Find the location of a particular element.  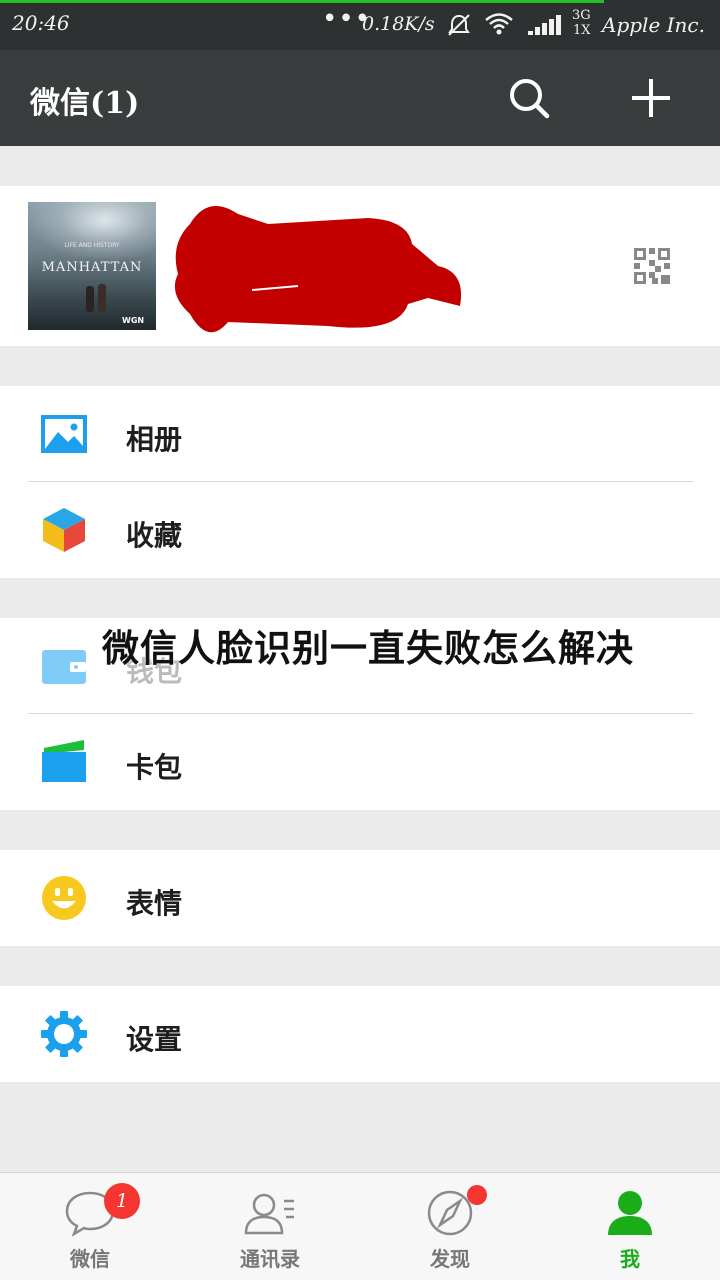

tab-contacts: 通讯录 is located at coordinates (270, 1226).